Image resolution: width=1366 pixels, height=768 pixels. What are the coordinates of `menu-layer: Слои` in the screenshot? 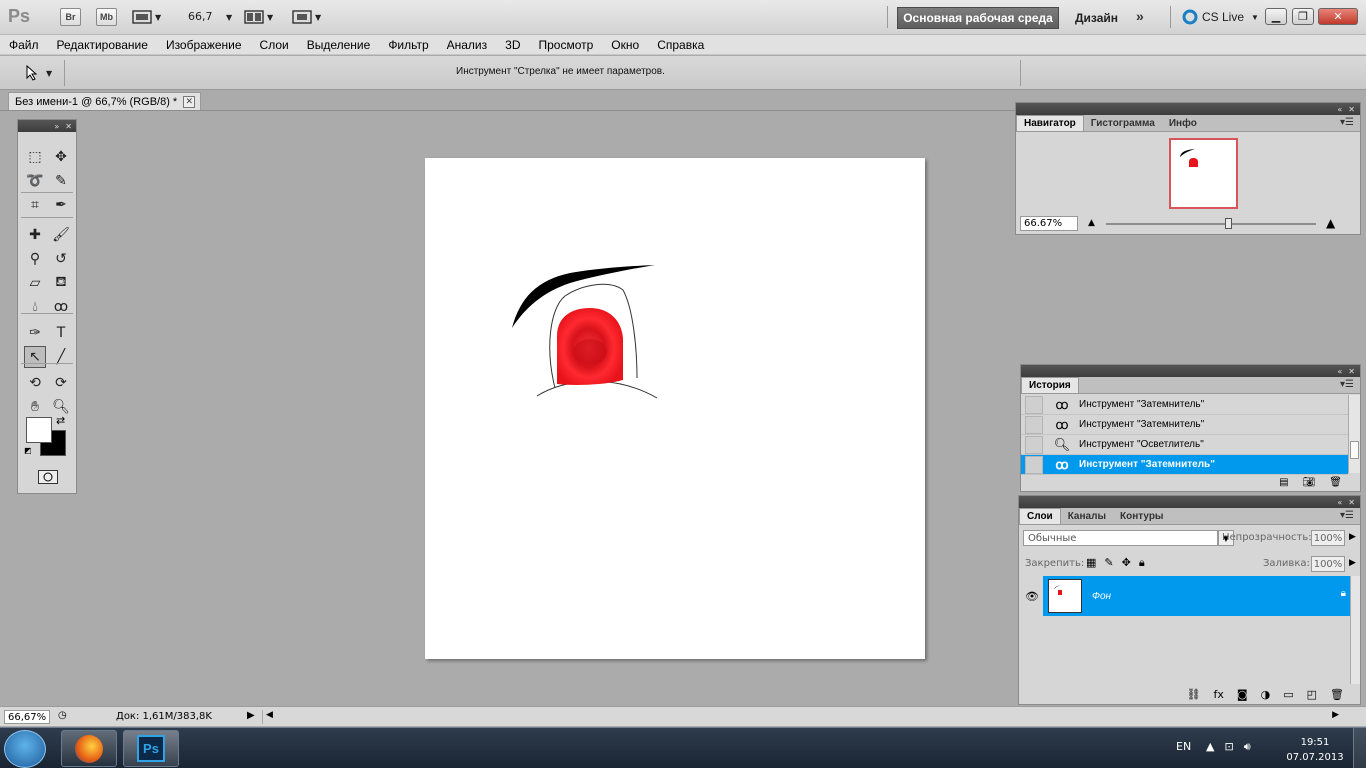 It's located at (274, 45).